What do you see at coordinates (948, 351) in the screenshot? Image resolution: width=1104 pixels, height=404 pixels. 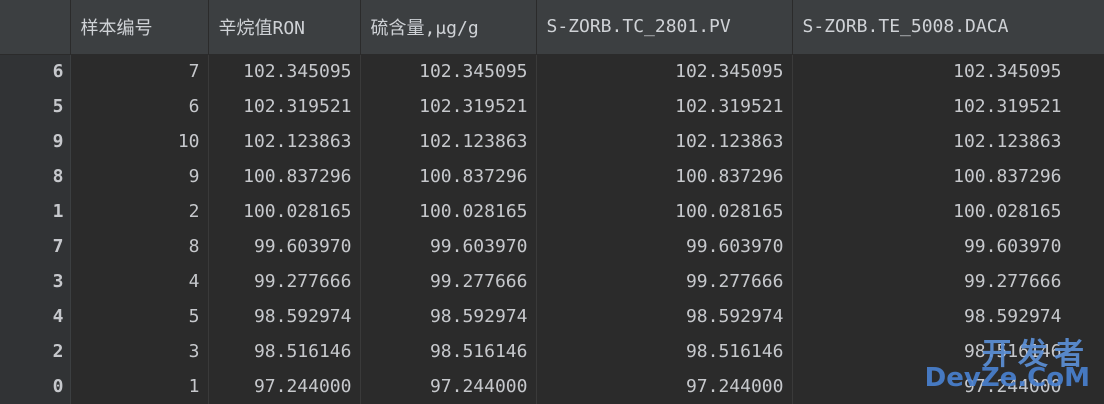 I see `cell-te5008: 98.516146` at bounding box center [948, 351].